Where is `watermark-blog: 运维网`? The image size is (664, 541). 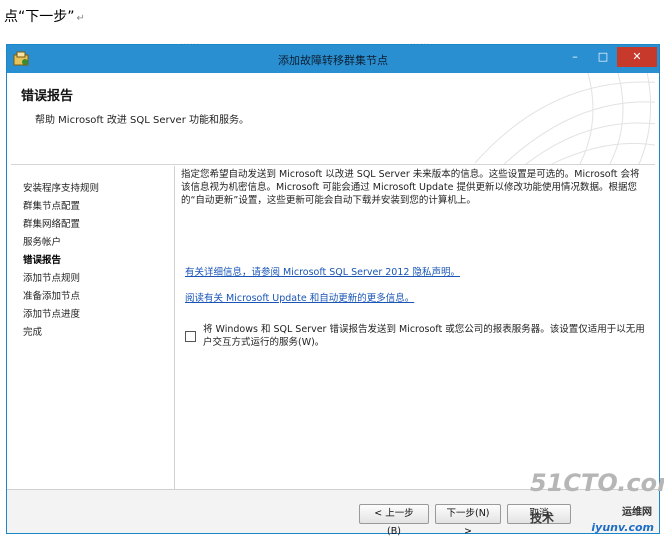
watermark-blog: 运维网 is located at coordinates (637, 512).